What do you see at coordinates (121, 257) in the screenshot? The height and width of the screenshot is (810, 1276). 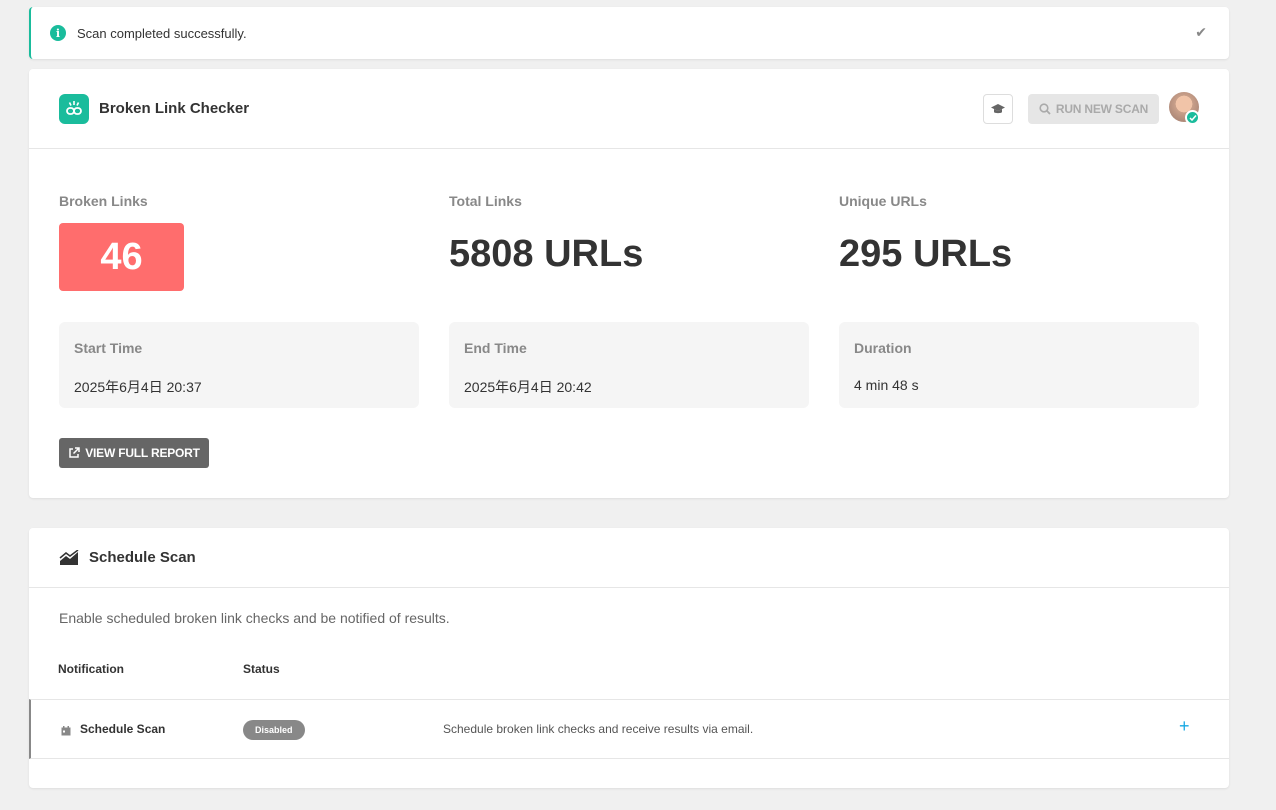 I see `broken-links-count: 46` at bounding box center [121, 257].